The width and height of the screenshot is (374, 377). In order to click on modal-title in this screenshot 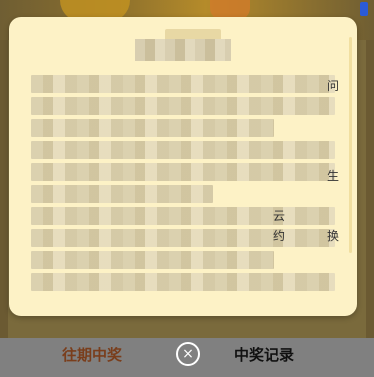, I will do `click(183, 50)`.